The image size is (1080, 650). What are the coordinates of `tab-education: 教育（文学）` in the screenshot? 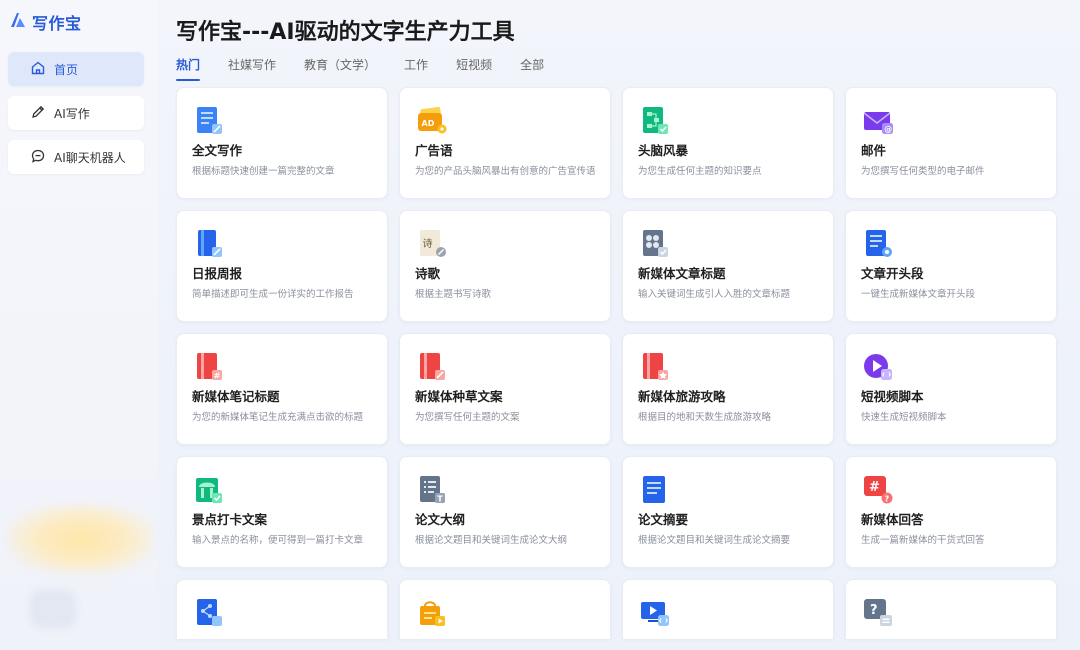 It's located at (340, 67).